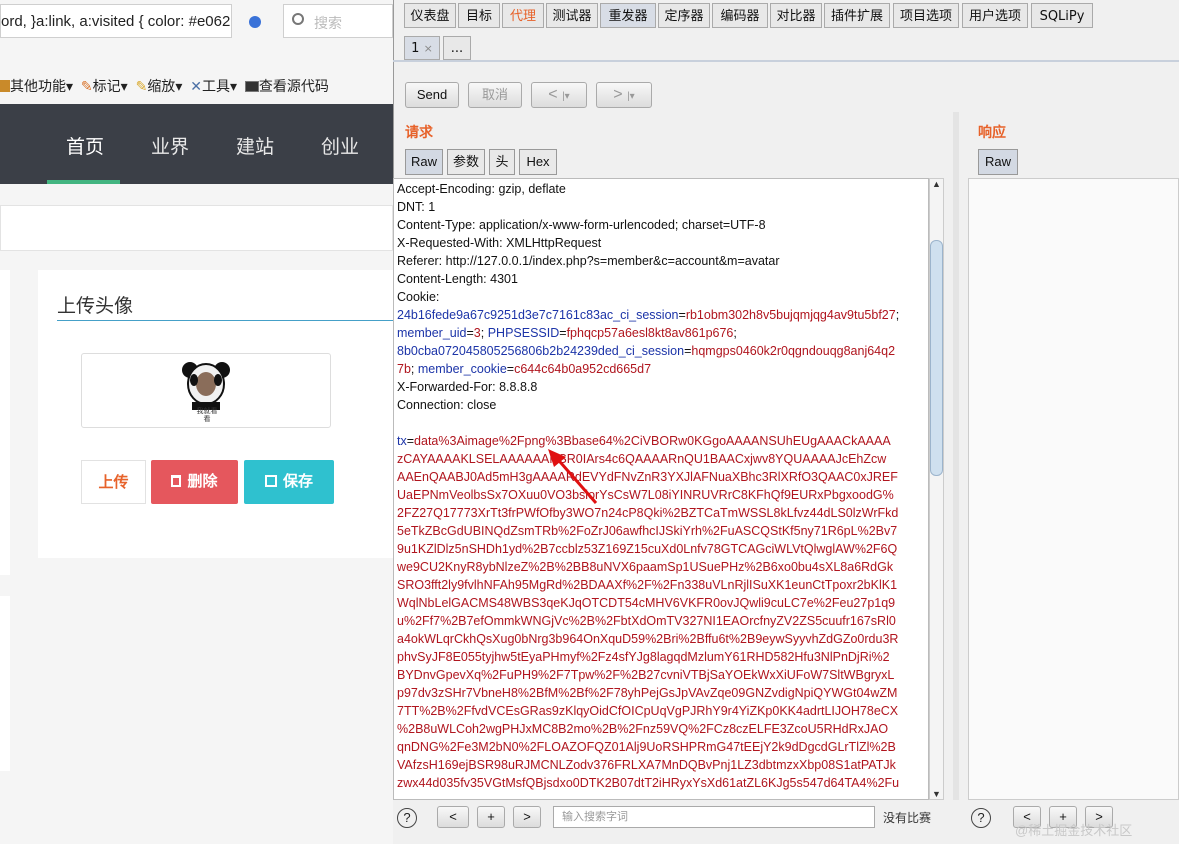 This screenshot has height=844, width=1179. Describe the element at coordinates (5, 86) in the screenshot. I see `folder-icon` at that location.